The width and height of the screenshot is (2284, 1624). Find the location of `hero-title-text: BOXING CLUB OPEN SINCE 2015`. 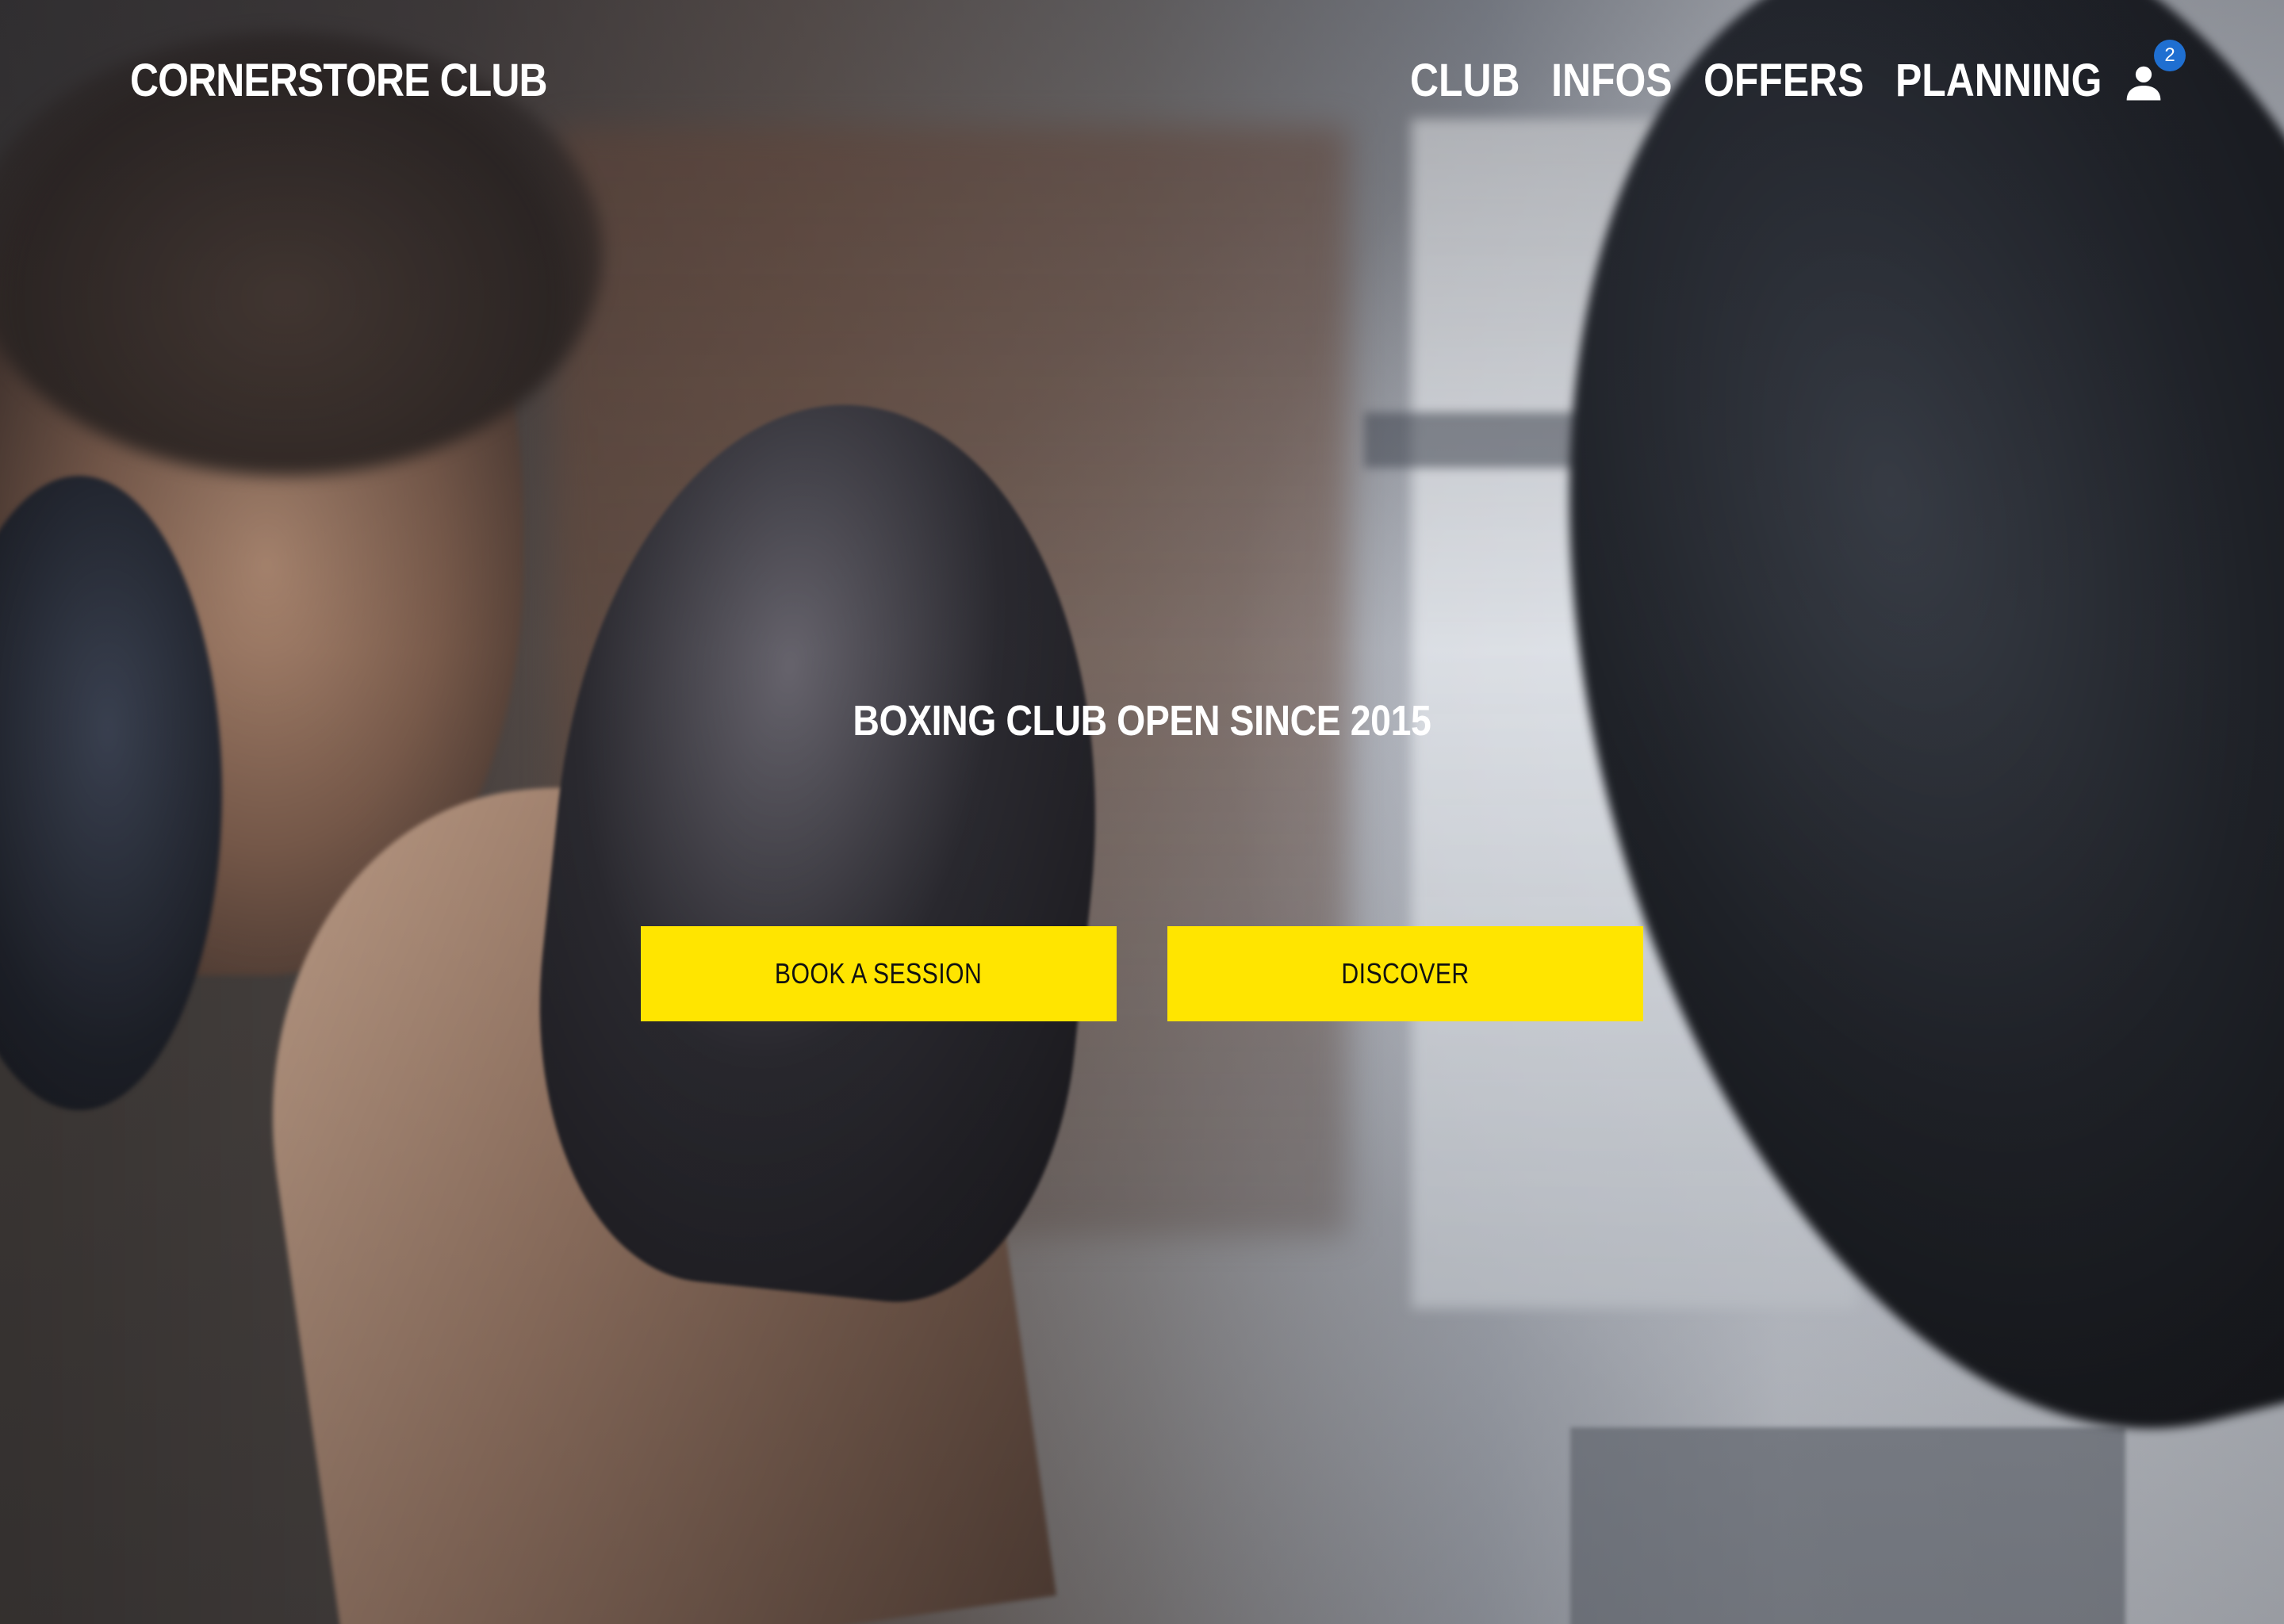

hero-title-text: BOXING CLUB OPEN SINCE 2015 is located at coordinates (1142, 721).